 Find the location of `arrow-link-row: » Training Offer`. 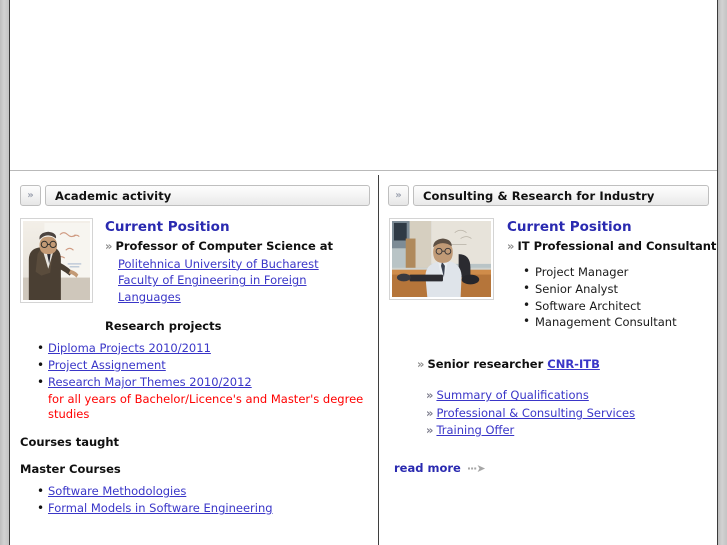

arrow-link-row: » Training Offer is located at coordinates (566, 430).